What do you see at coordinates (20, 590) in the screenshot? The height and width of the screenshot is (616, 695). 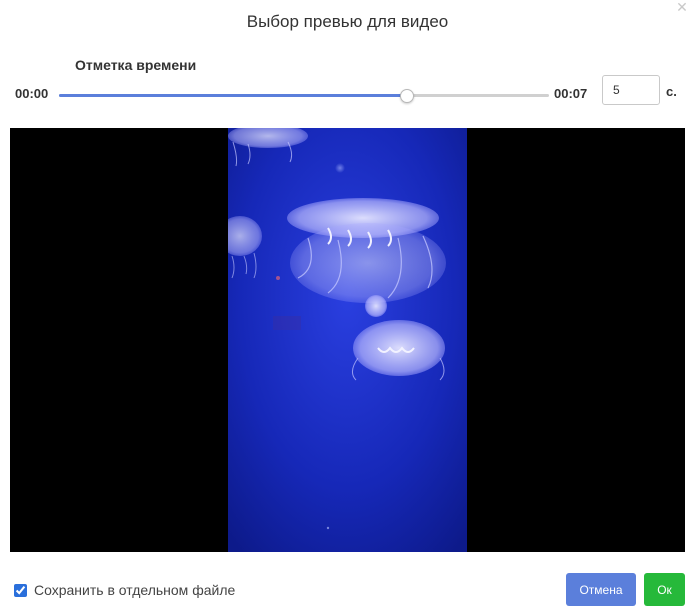 I see `save-separate-checkbox` at bounding box center [20, 590].